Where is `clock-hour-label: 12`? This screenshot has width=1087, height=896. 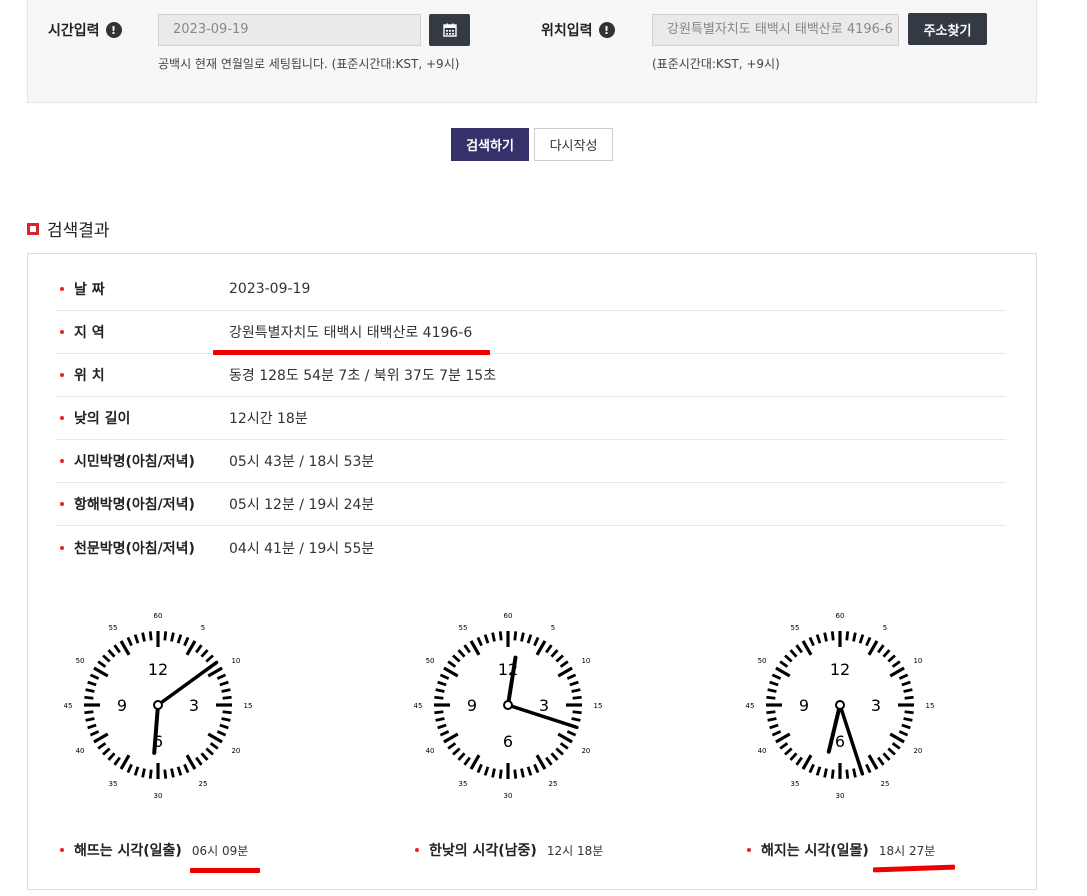 clock-hour-label: 12 is located at coordinates (840, 669).